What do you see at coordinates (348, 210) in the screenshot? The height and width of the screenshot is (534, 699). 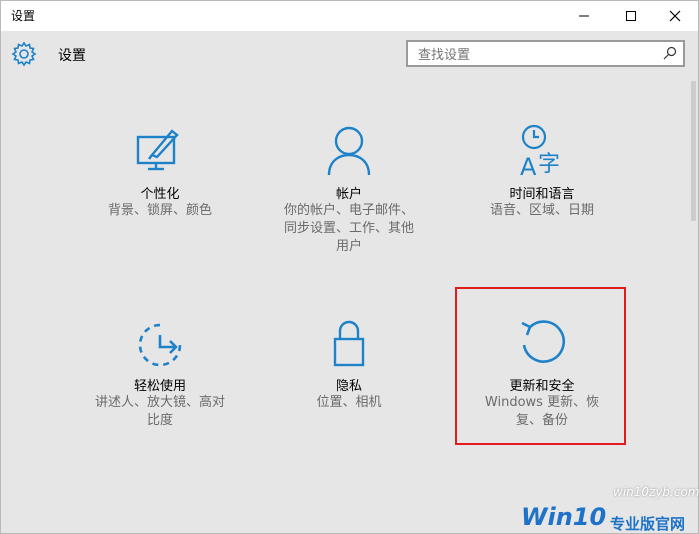 I see `desc-line: 你的帐户、电子邮件、` at bounding box center [348, 210].